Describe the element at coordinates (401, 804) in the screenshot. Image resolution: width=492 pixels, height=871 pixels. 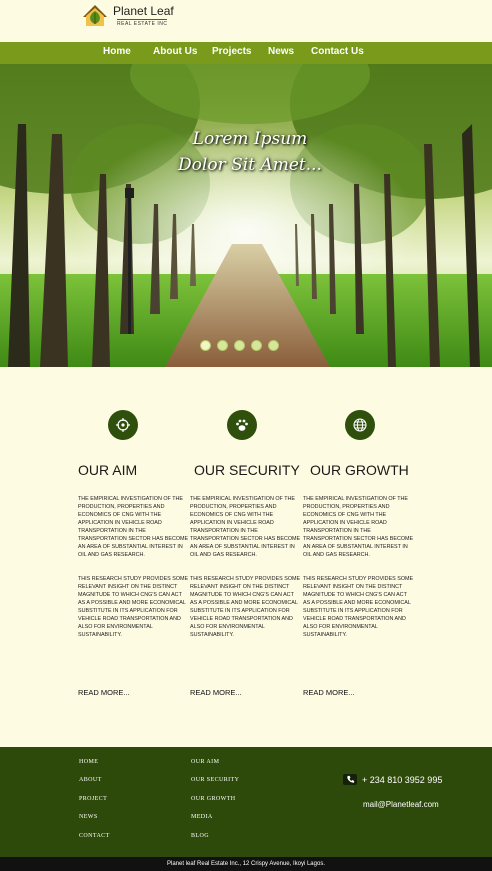
I see `contact-email: mail@Planetleaf.com` at that location.